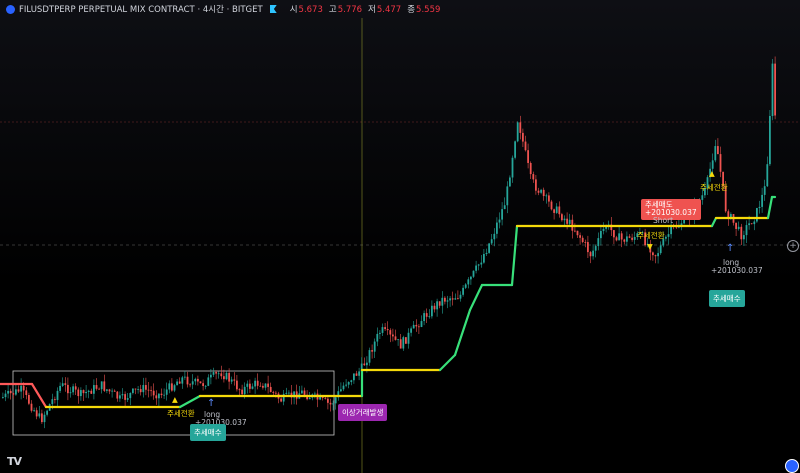 Image resolution: width=800 pixels, height=473 pixels. I want to click on flag-icon, so click(273, 9).